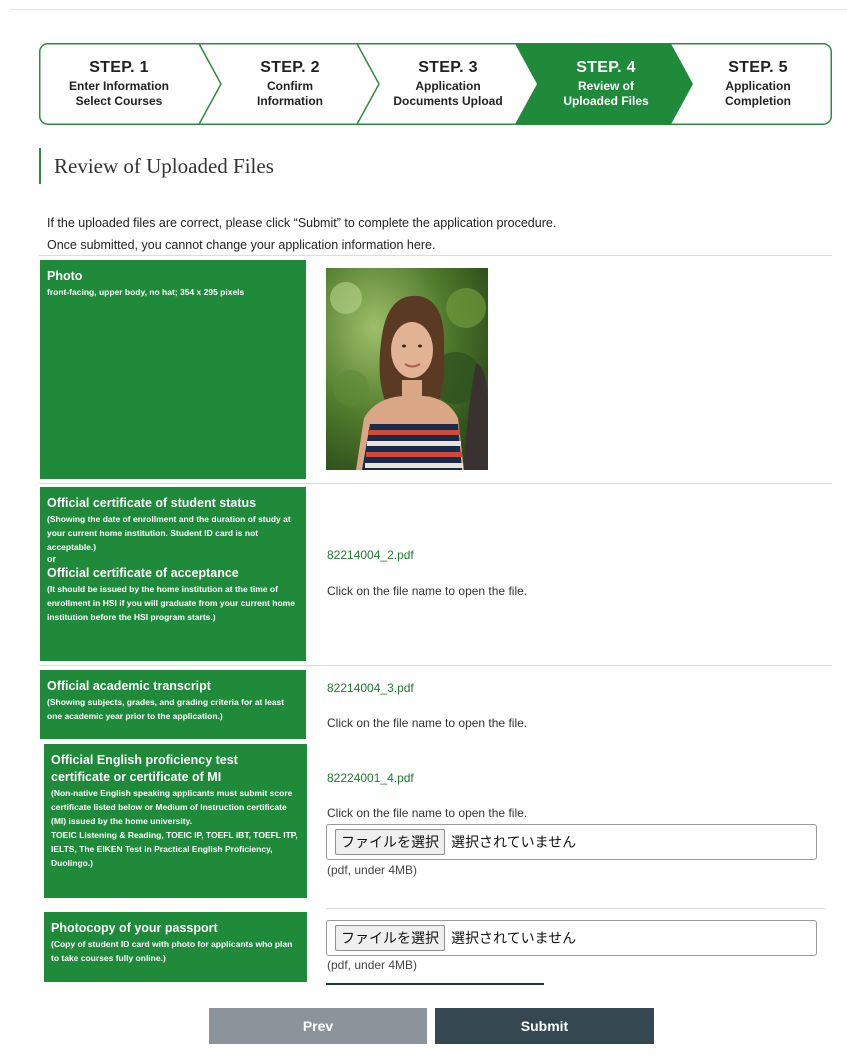 This screenshot has height=1057, width=847. I want to click on transcript-file-hint: Click on the file name to open the file., so click(427, 723).